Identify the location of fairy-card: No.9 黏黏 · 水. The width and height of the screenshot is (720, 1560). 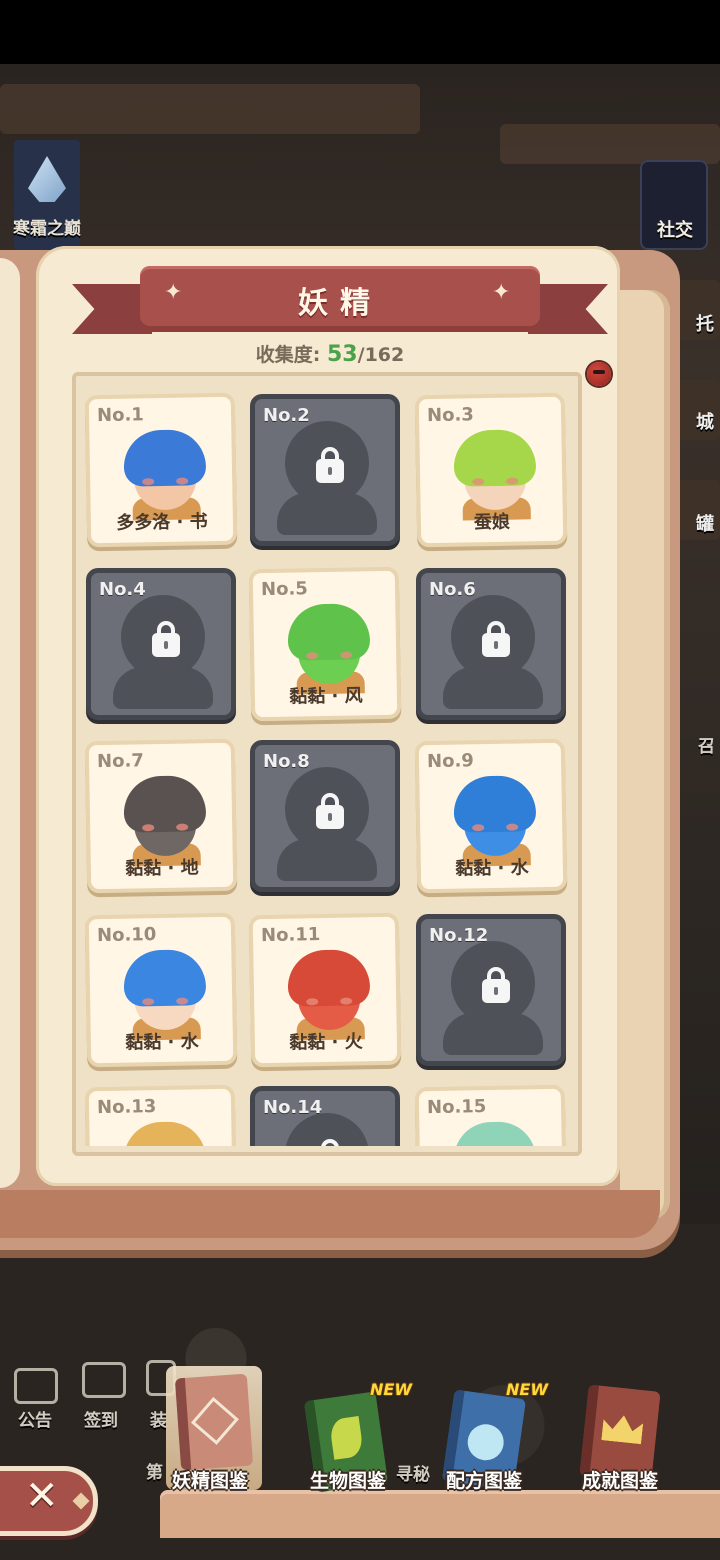
(491, 816).